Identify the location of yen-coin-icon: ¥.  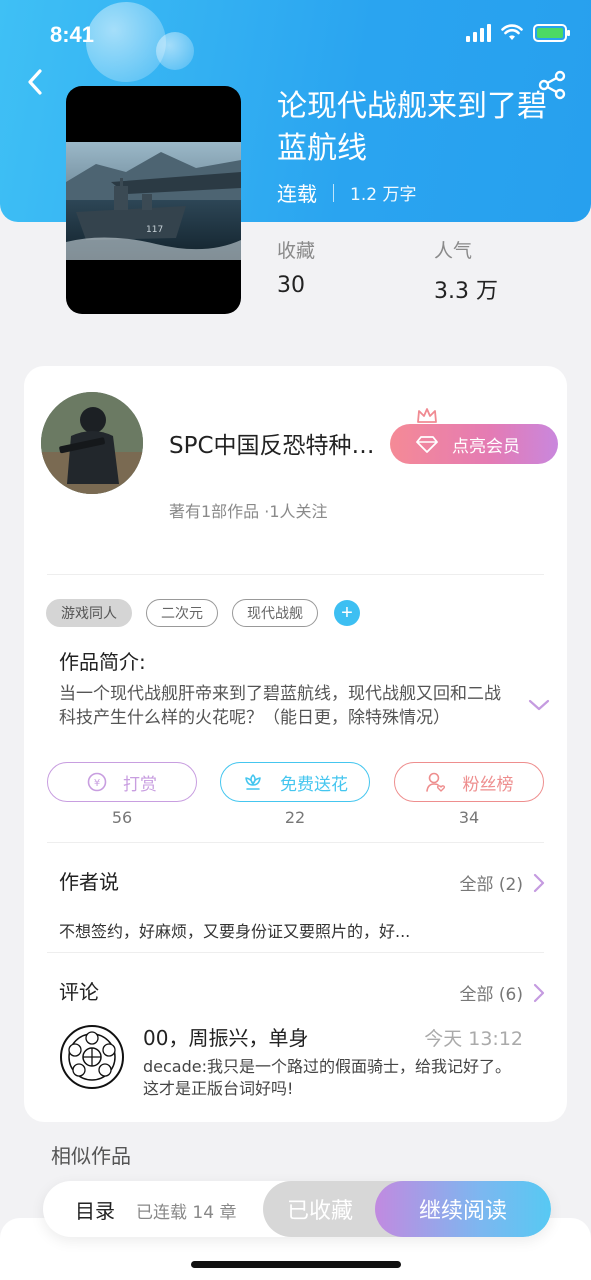
(97, 782).